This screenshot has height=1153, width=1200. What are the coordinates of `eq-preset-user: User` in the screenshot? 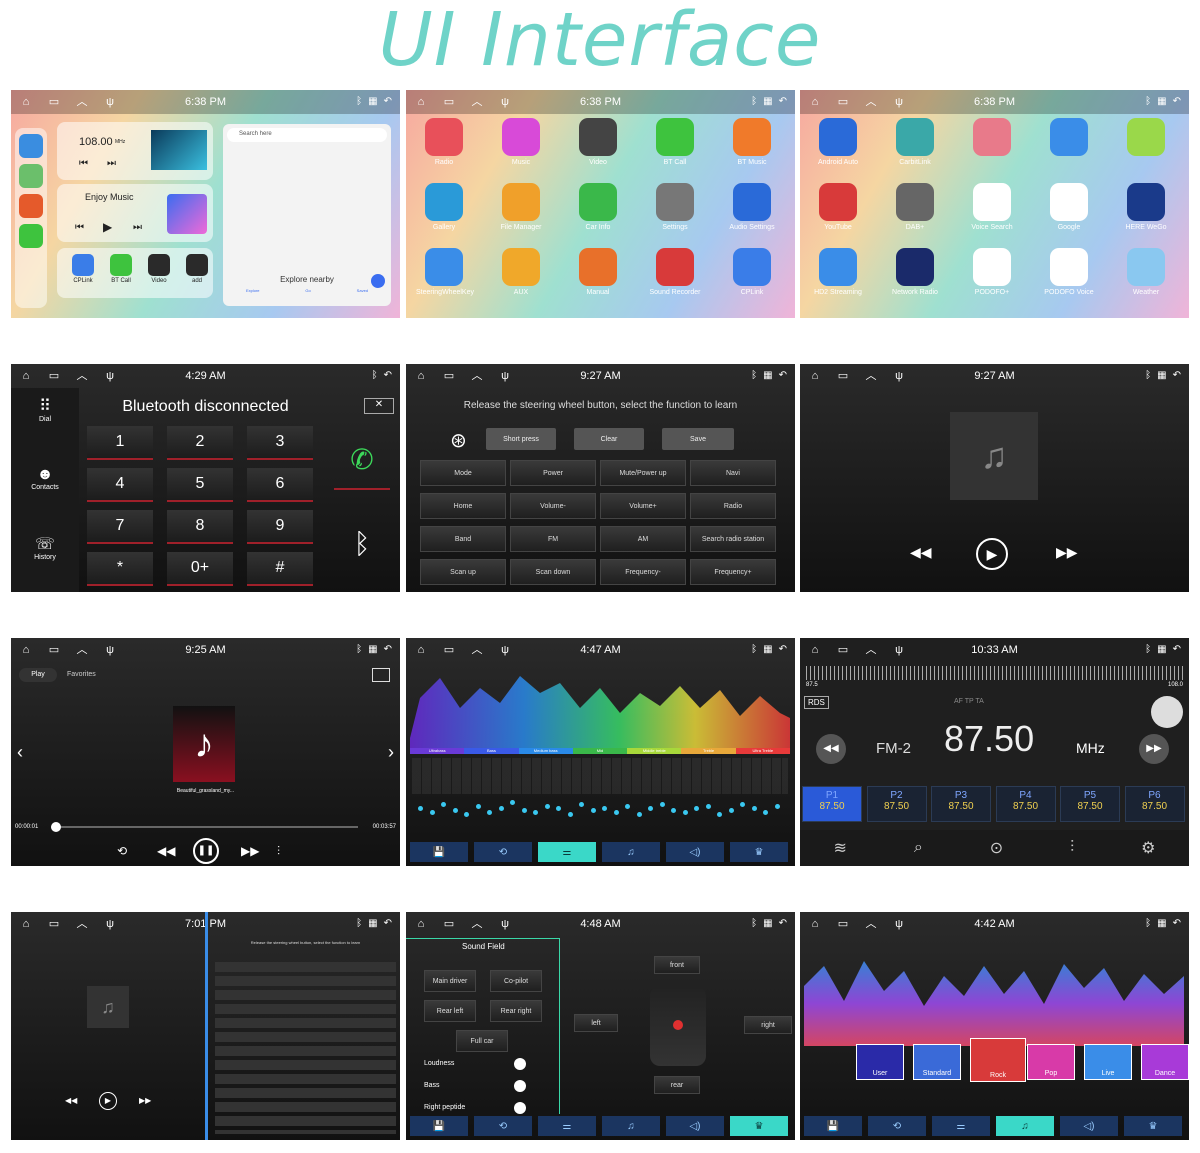 It's located at (880, 1062).